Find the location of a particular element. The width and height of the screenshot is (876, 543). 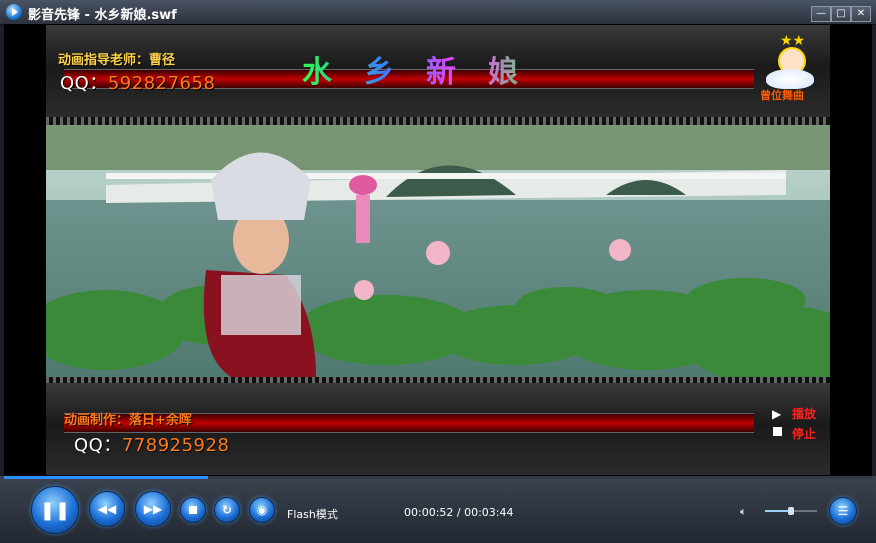

angel-badge: ★★ 曾位舞曲 is located at coordinates (788, 68).